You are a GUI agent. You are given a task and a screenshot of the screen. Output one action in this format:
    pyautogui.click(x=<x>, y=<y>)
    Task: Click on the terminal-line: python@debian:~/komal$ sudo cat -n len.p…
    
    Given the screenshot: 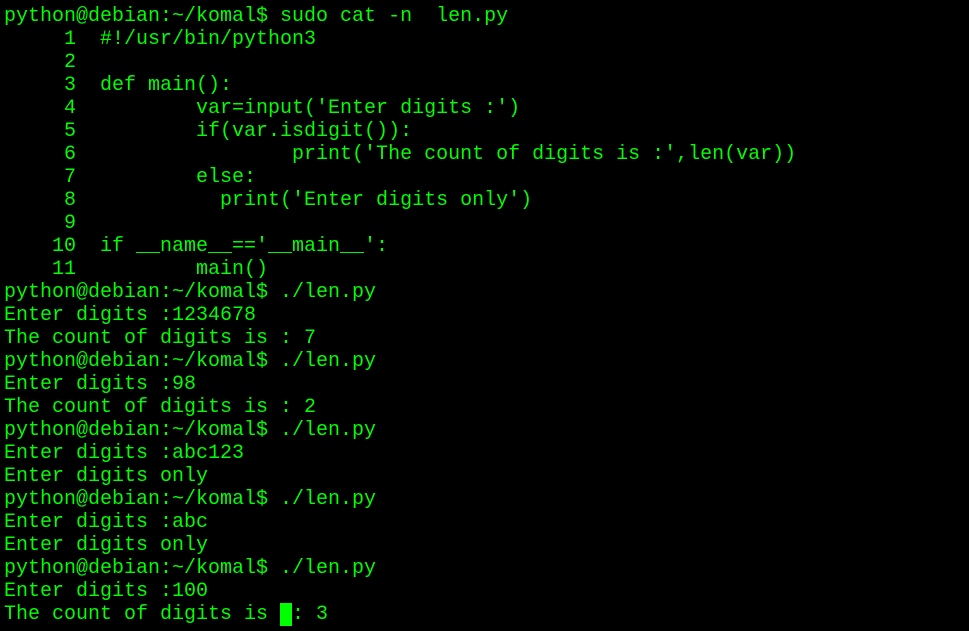 What is the action you would take?
    pyautogui.click(x=256, y=16)
    